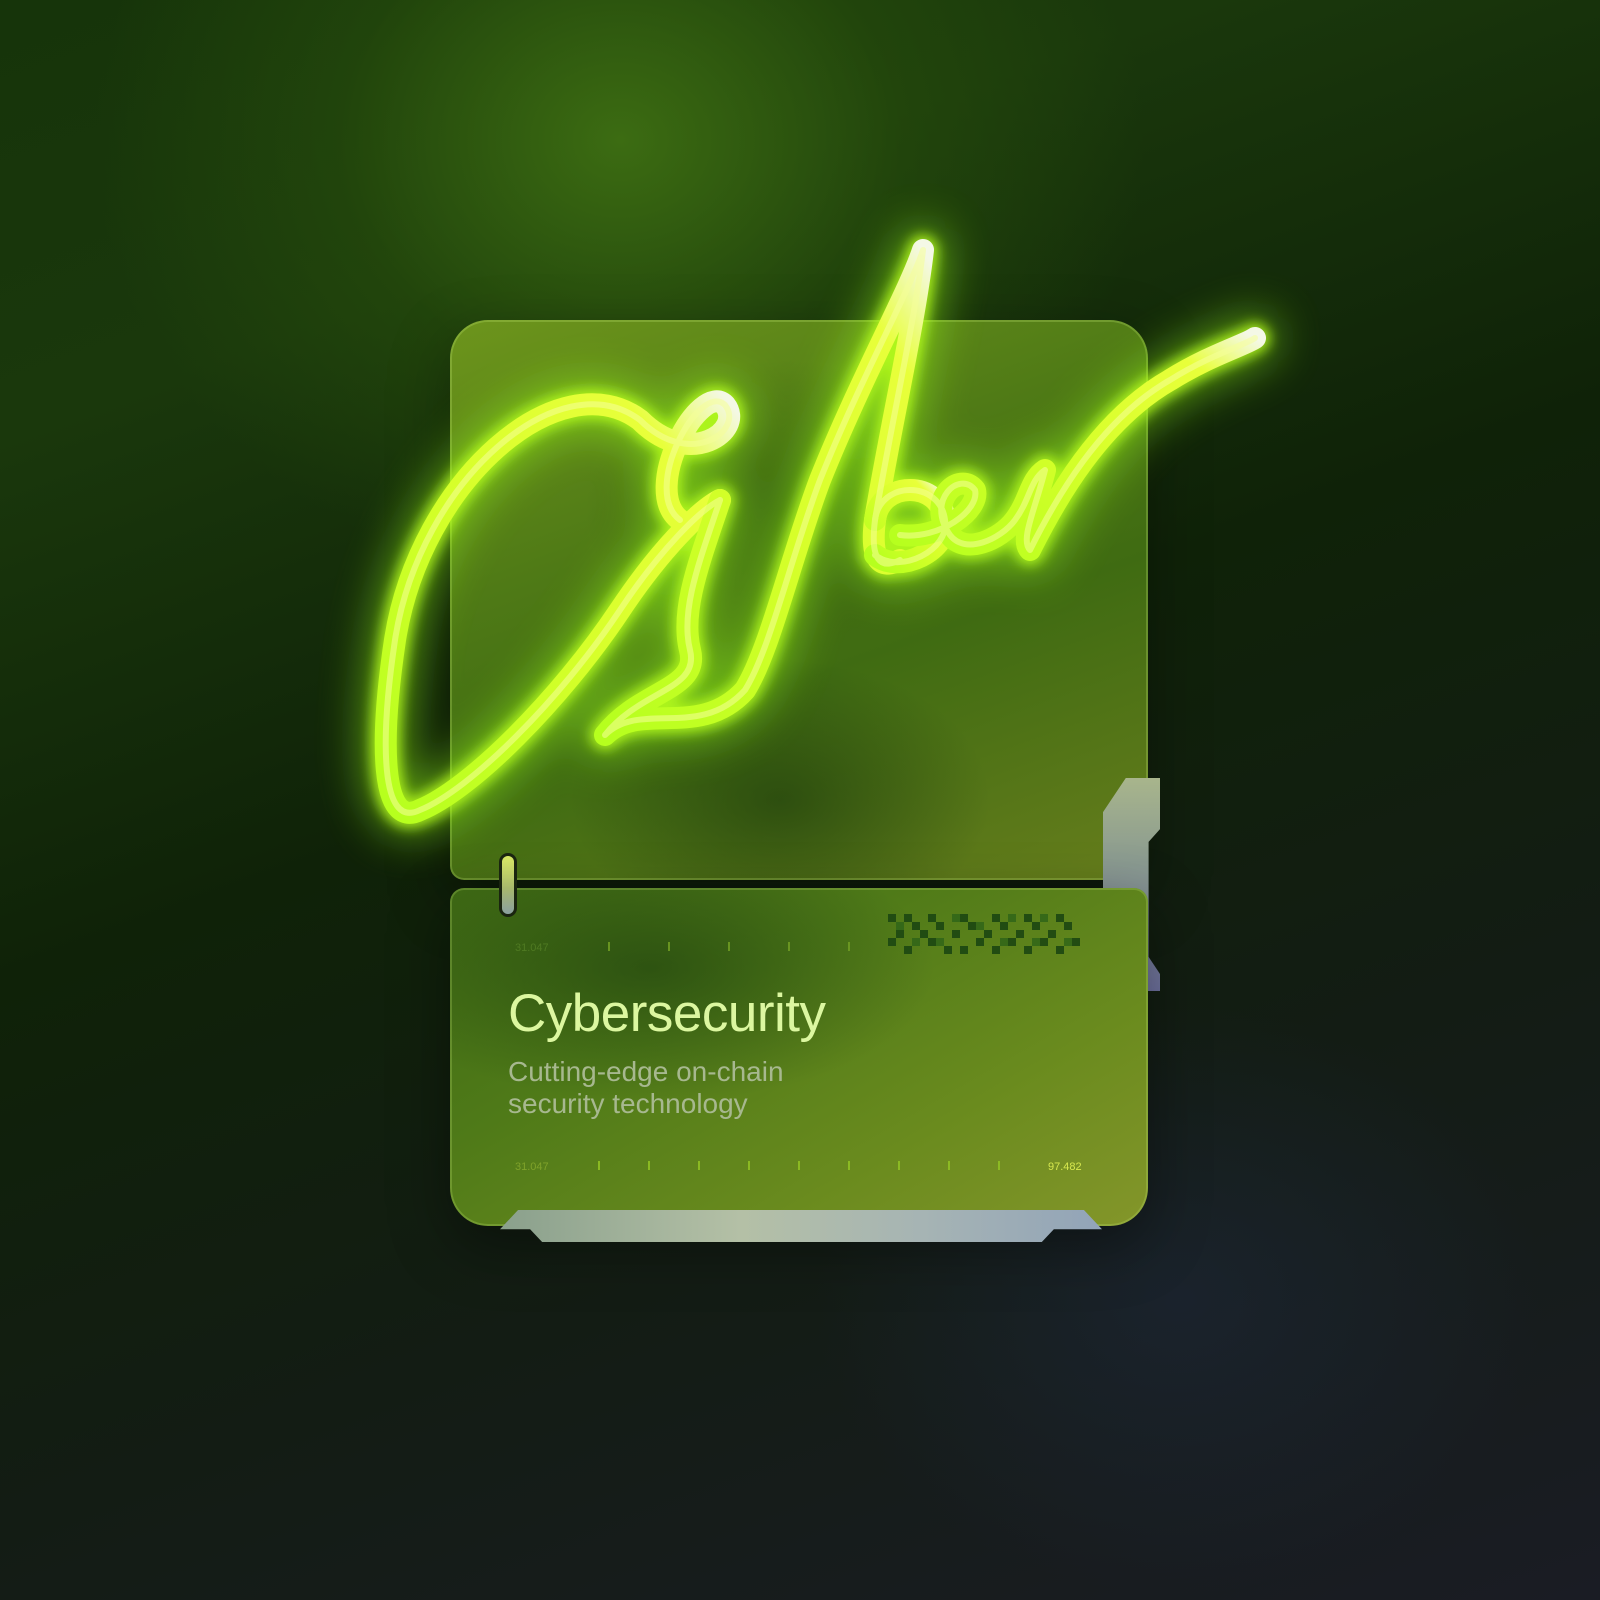 The height and width of the screenshot is (1600, 1600). What do you see at coordinates (667, 1013) in the screenshot?
I see `card-title: Cybersecurity` at bounding box center [667, 1013].